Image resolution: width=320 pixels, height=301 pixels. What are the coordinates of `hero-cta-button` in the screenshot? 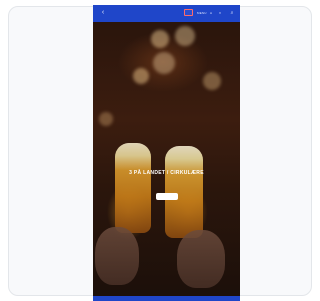 It's located at (167, 196).